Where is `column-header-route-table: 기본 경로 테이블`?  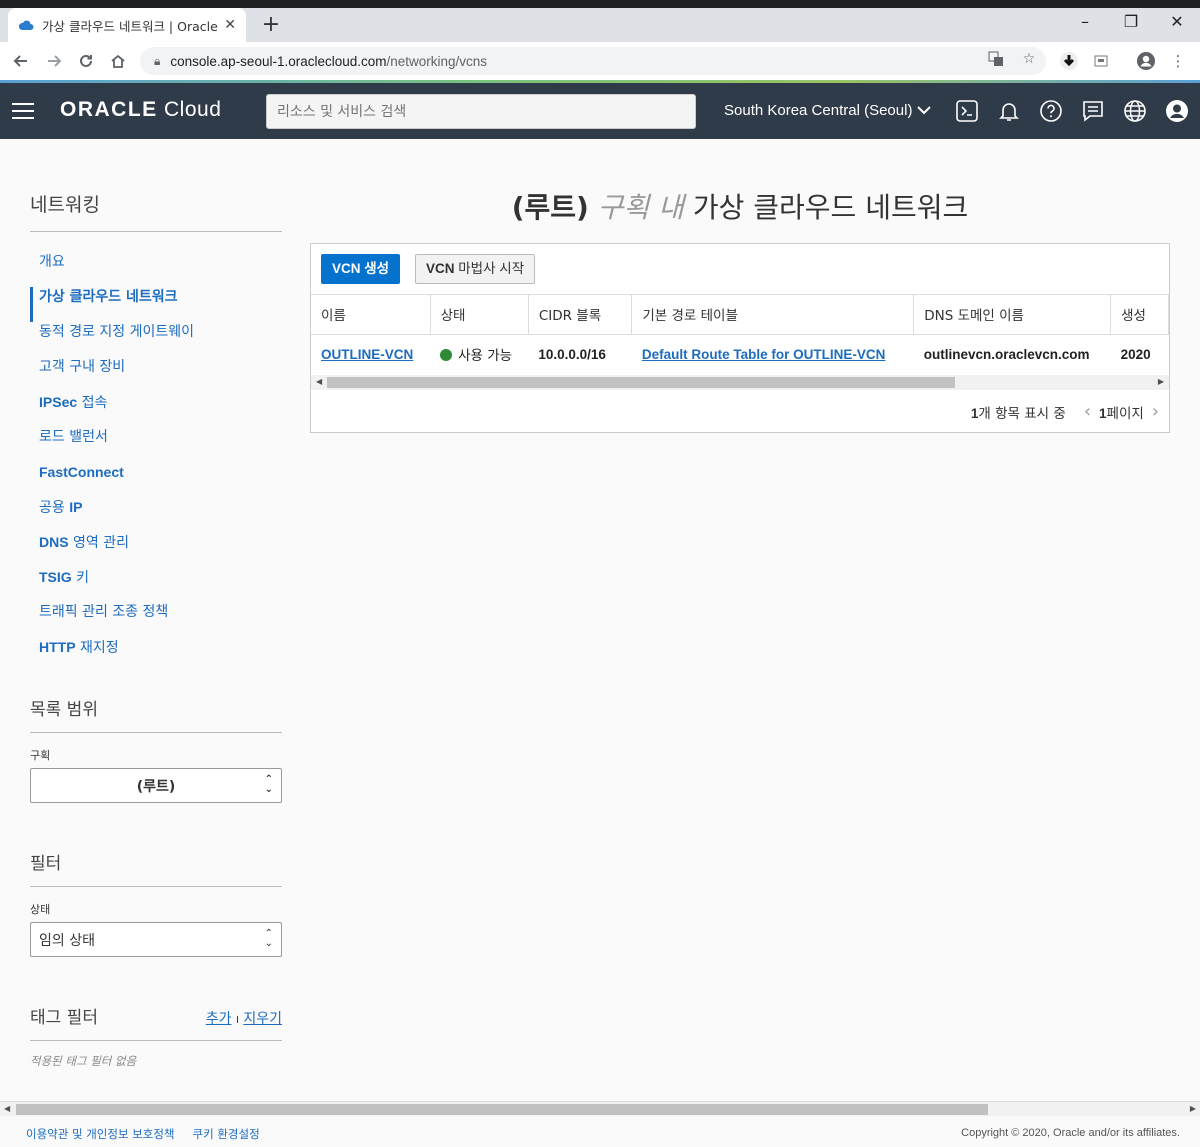 column-header-route-table: 기본 경로 테이블 is located at coordinates (773, 315).